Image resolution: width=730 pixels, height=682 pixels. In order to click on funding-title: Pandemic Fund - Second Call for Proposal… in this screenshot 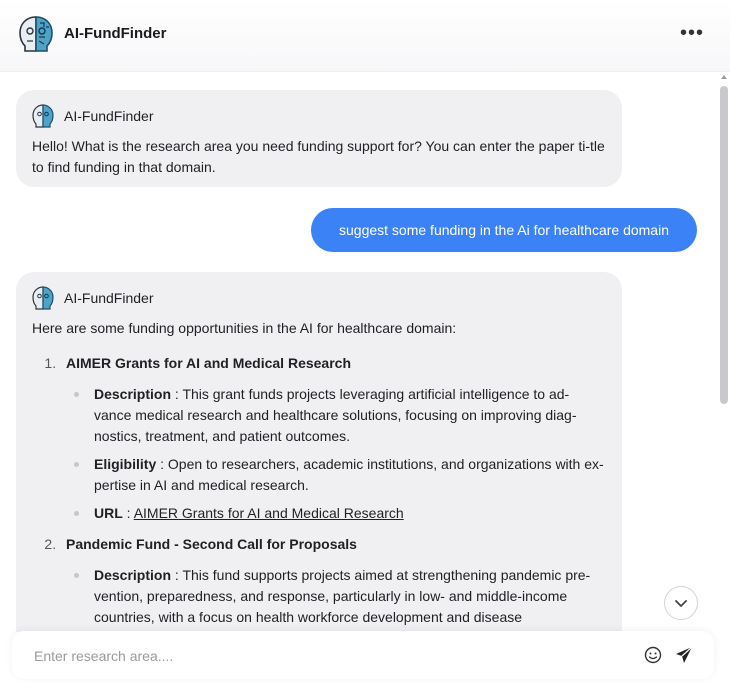, I will do `click(211, 544)`.